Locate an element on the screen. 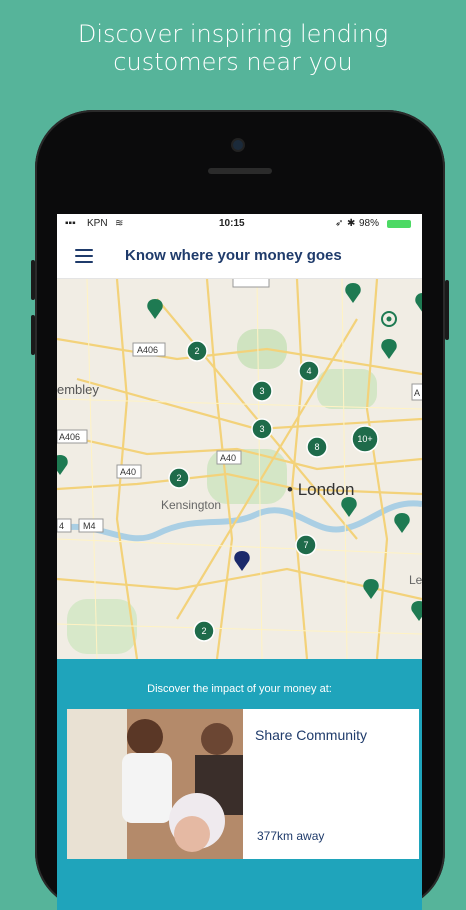 This screenshot has height=910, width=466. clock: 10:15 is located at coordinates (232, 223).